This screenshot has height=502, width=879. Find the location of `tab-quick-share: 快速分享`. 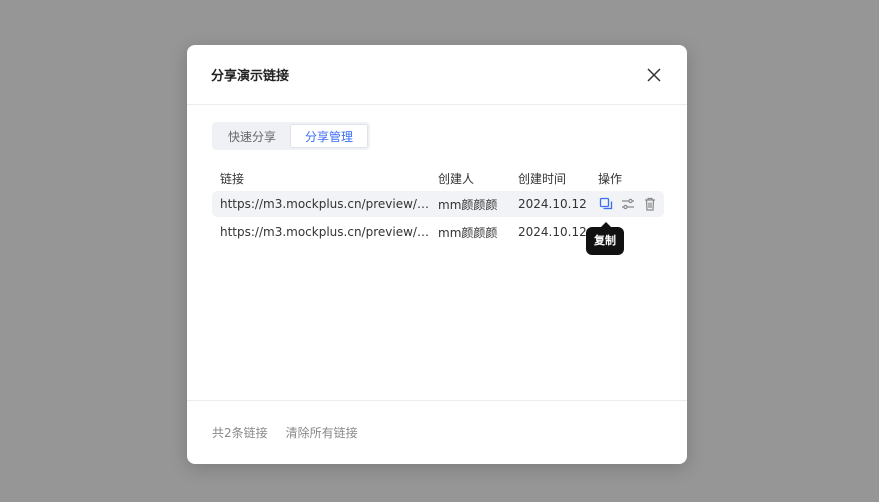

tab-quick-share: 快速分享 is located at coordinates (252, 136).